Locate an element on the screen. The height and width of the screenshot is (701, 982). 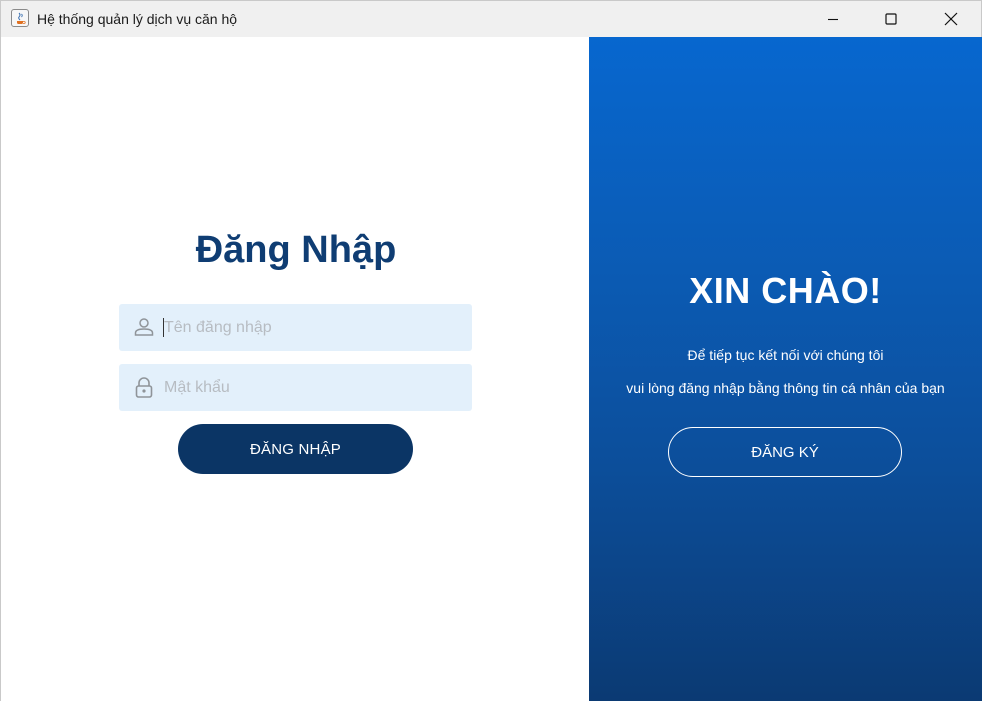
login-title: Đăng Nhập is located at coordinates (296, 250).